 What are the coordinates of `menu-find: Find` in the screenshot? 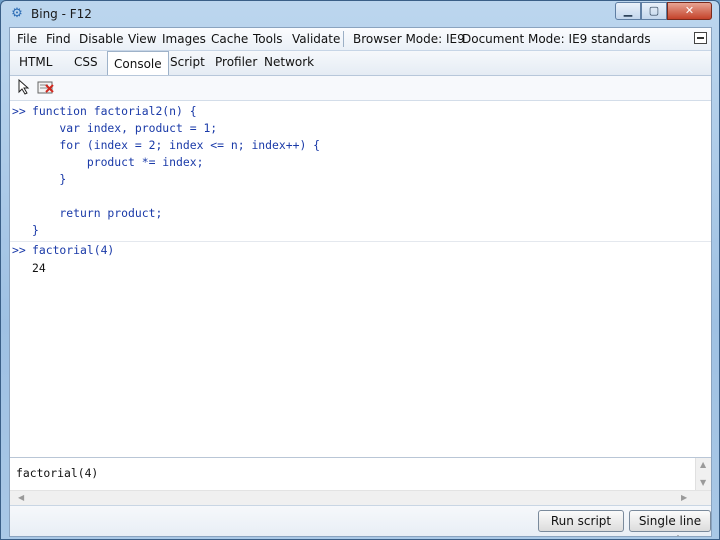 It's located at (58, 39).